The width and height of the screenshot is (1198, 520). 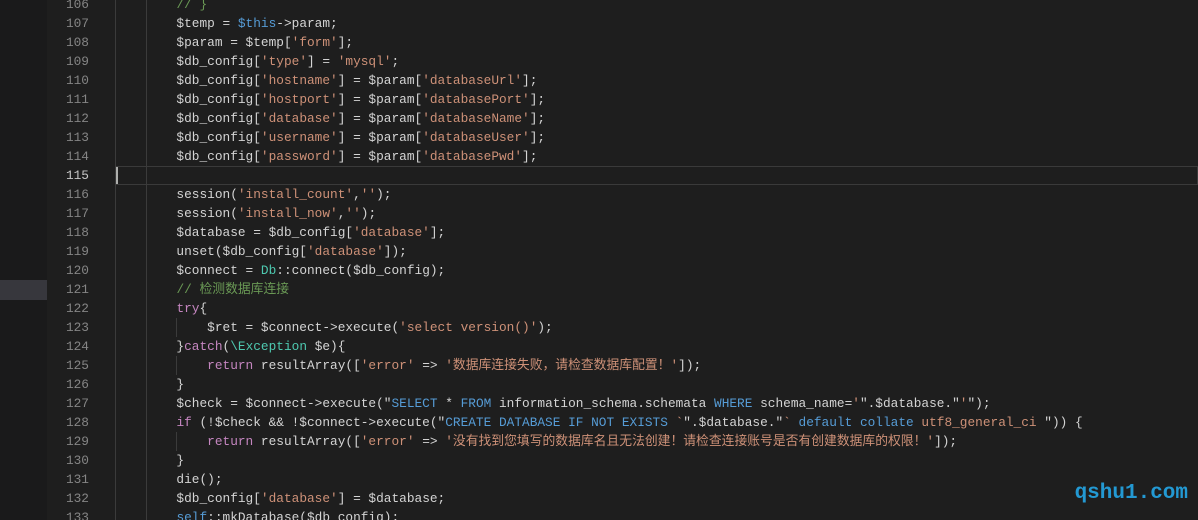 I want to click on code-token: SELECT, so click(x=414, y=403).